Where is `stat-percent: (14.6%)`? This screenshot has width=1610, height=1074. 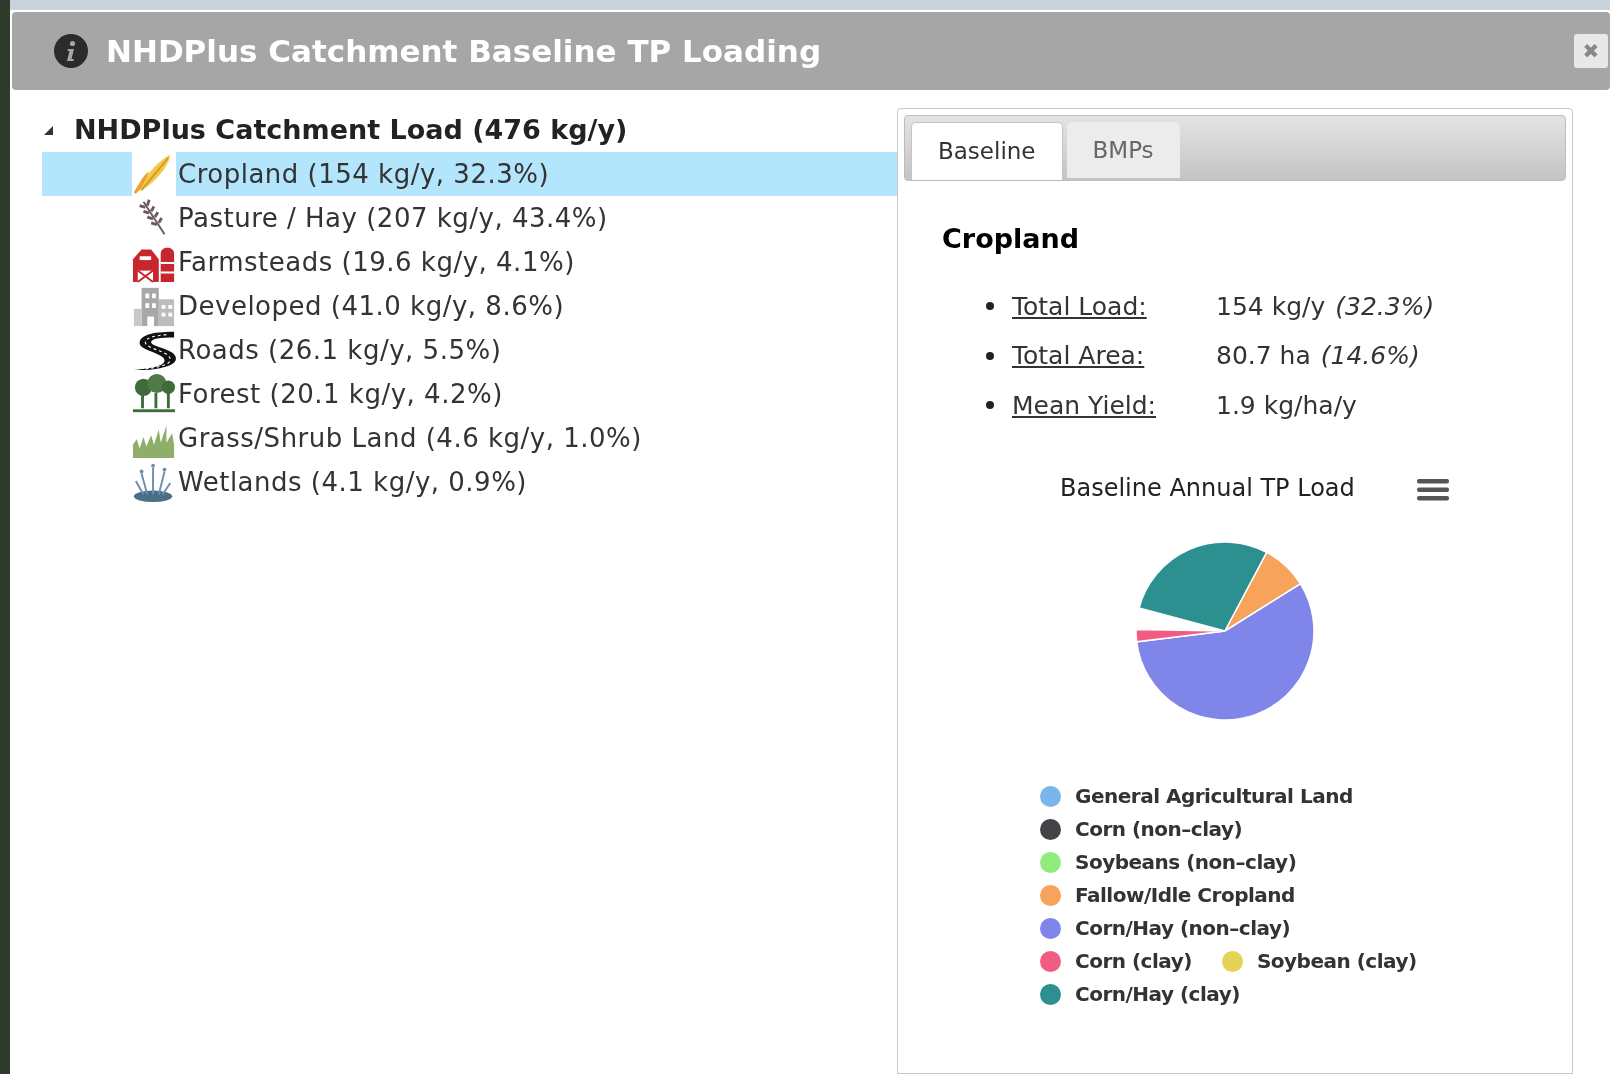
stat-percent: (14.6%) is located at coordinates (1370, 356).